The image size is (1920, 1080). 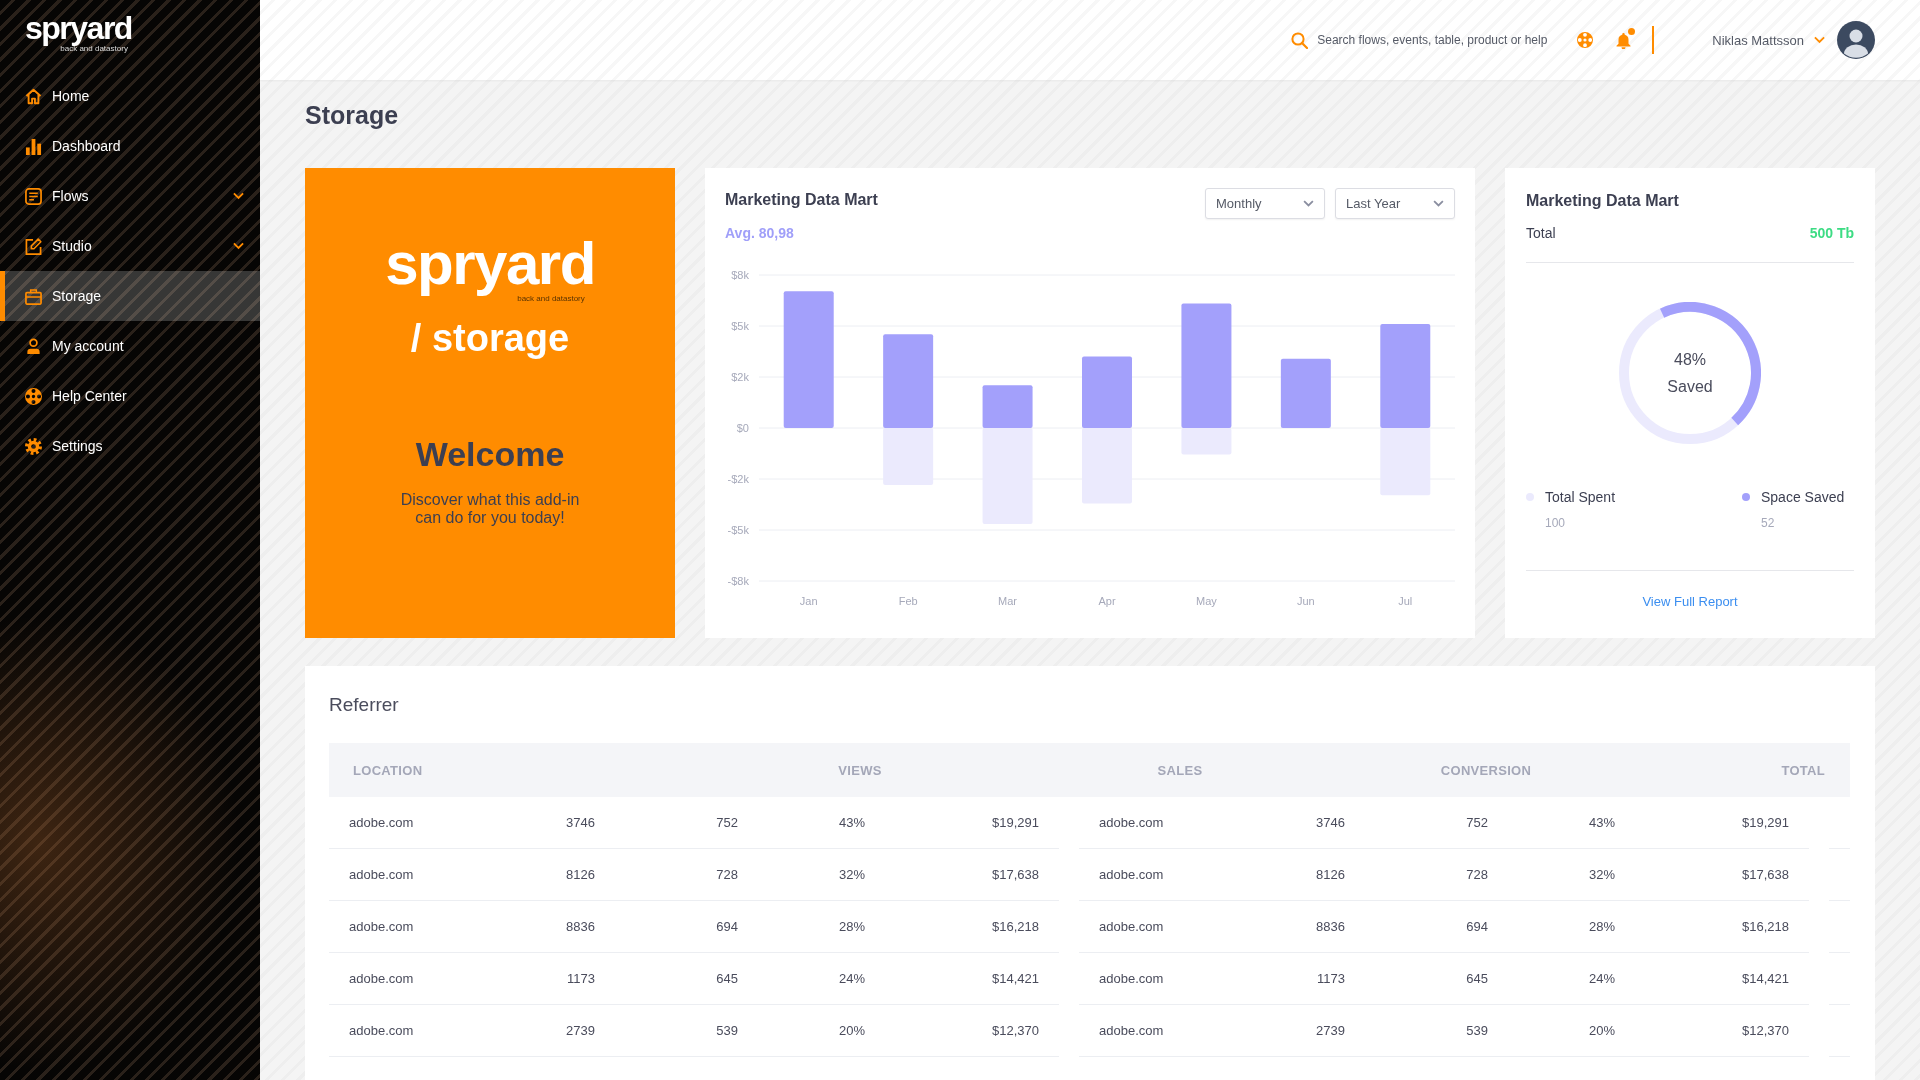 What do you see at coordinates (33, 296) in the screenshot?
I see `briefcase-icon` at bounding box center [33, 296].